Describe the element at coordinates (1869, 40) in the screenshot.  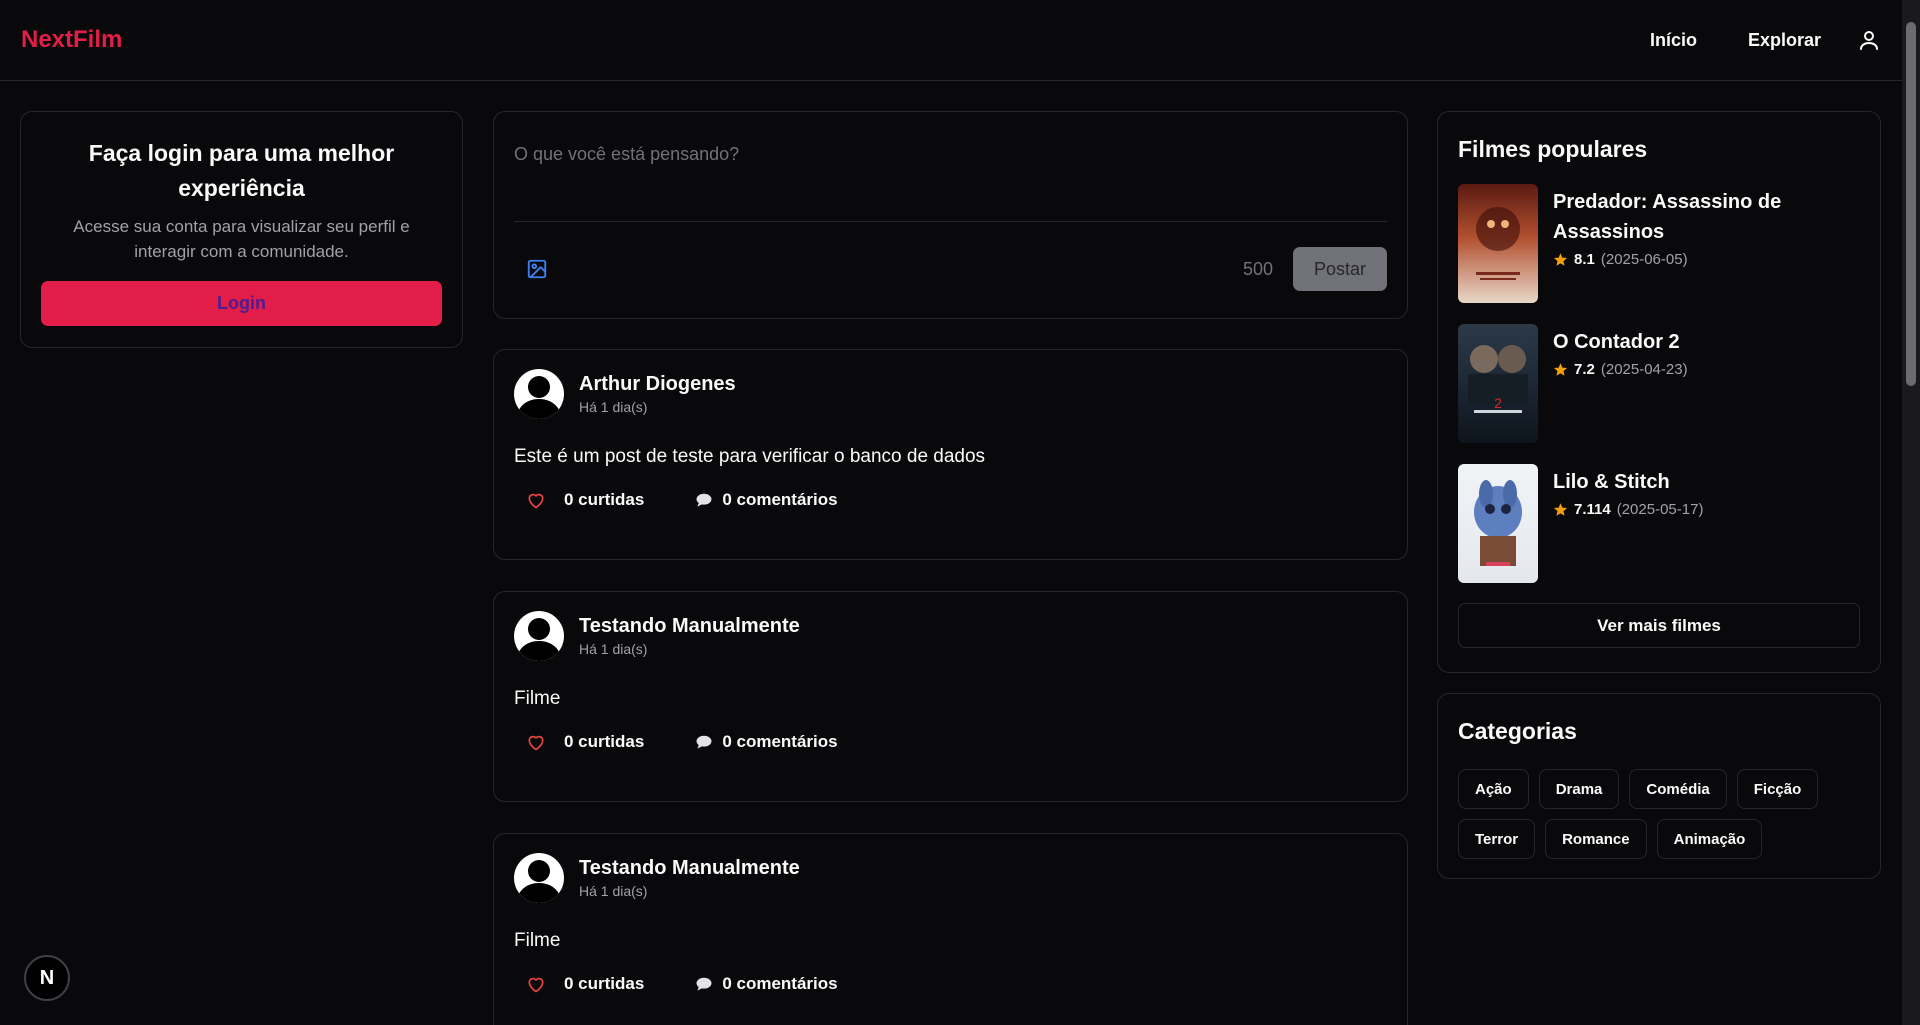
I see `user-icon` at that location.